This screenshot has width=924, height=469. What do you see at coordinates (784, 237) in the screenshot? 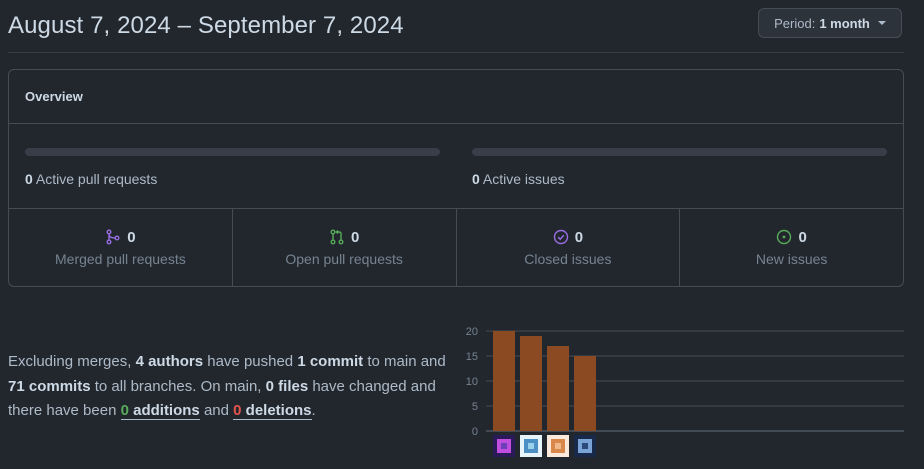
I see `issue-opened-icon` at bounding box center [784, 237].